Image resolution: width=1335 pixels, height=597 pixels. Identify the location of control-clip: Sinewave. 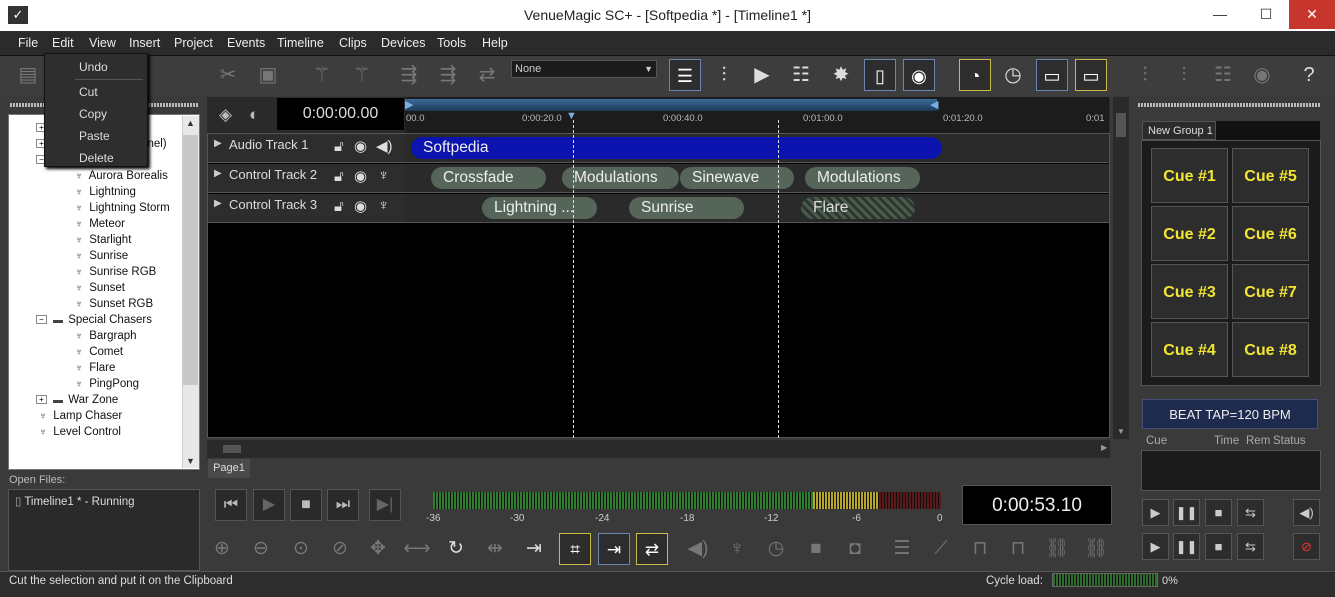
(737, 178).